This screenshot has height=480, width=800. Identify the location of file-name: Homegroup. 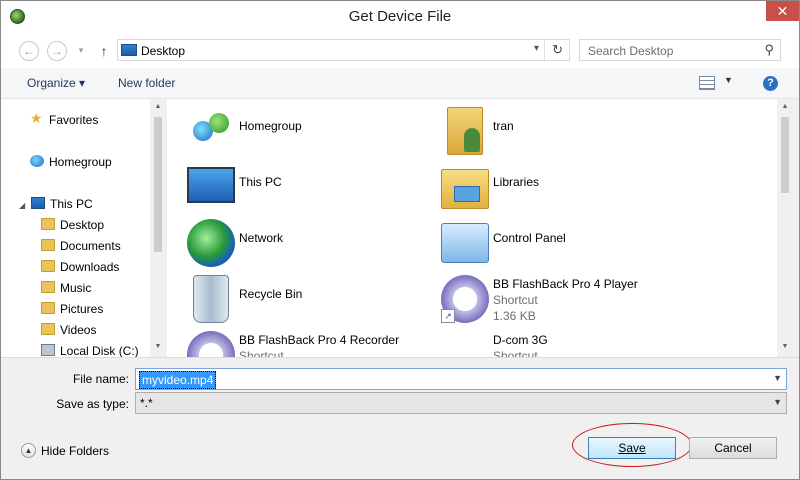
(270, 126).